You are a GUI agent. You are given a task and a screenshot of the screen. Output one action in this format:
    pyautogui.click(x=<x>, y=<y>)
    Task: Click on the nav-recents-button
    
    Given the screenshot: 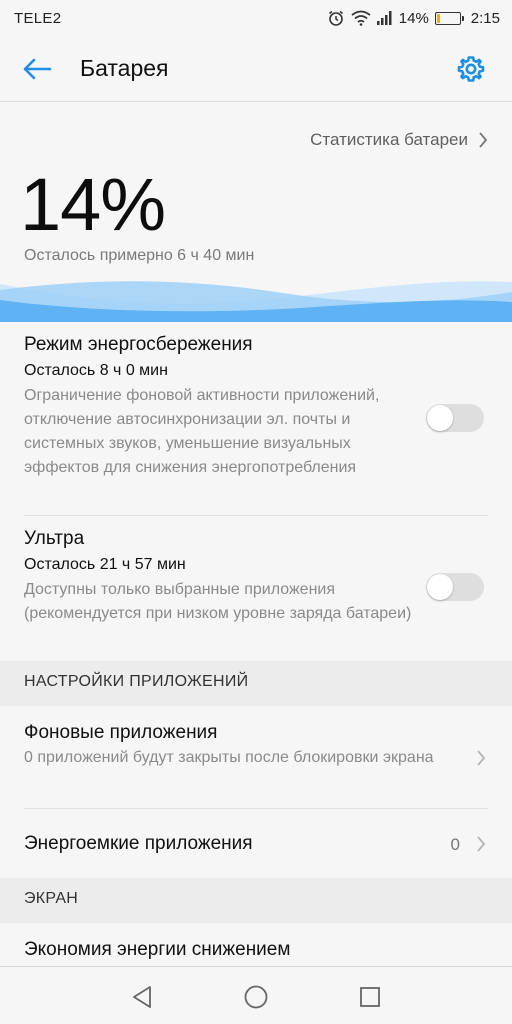 What is the action you would take?
    pyautogui.click(x=370, y=997)
    